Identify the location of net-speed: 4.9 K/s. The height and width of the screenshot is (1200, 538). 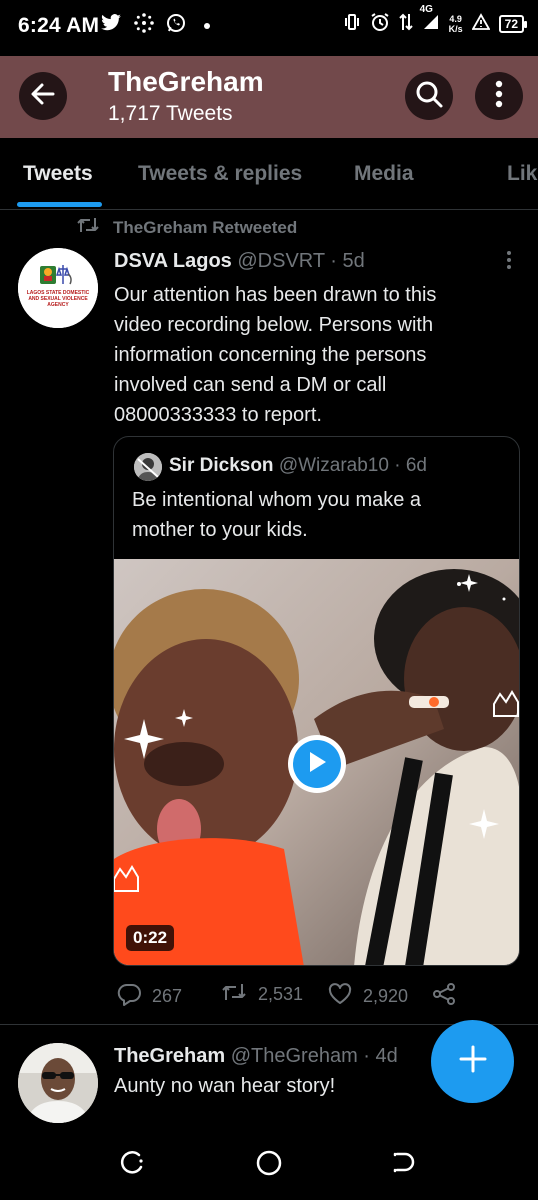
(456, 24).